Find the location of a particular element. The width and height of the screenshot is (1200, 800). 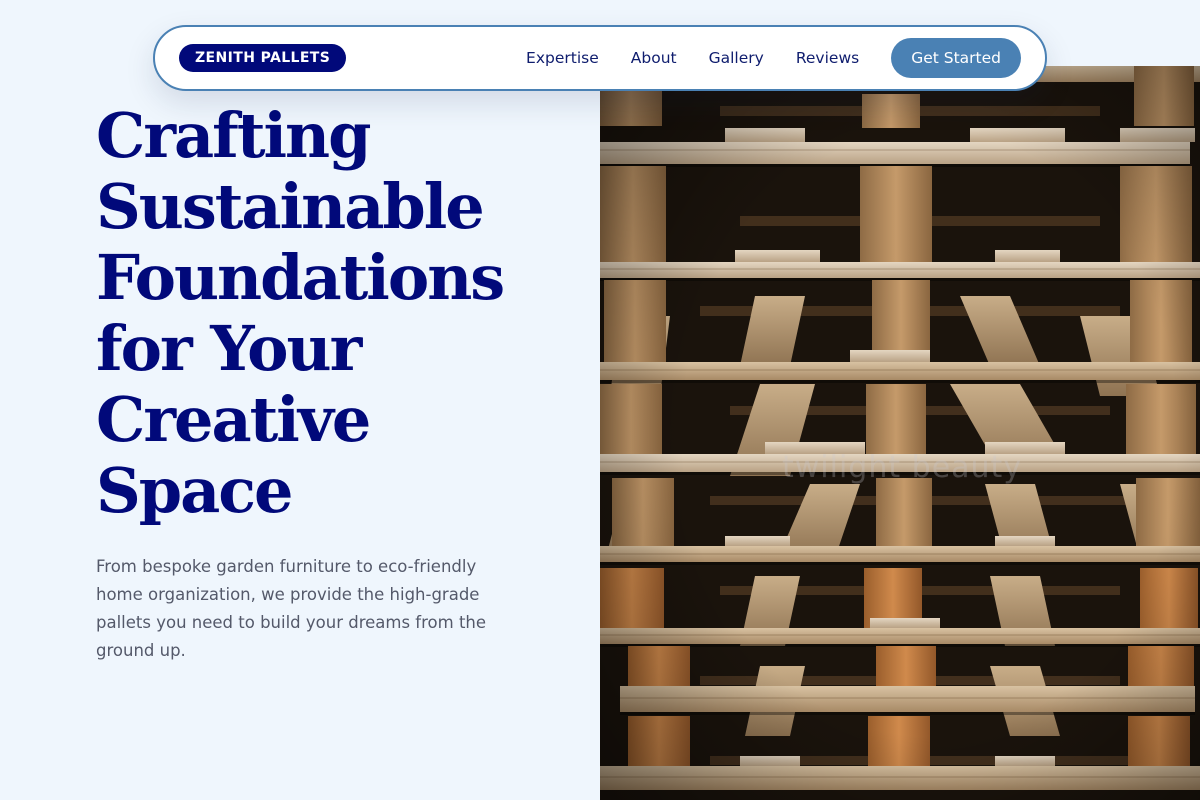

get-started-button: Get Started is located at coordinates (956, 58).